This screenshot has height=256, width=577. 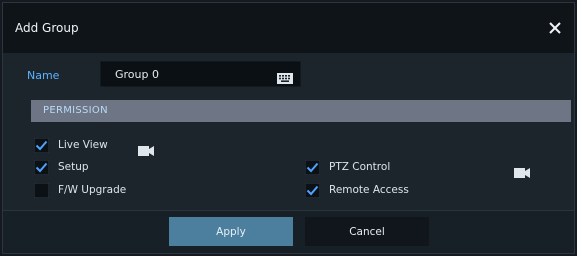 I want to click on close-icon, so click(x=555, y=28).